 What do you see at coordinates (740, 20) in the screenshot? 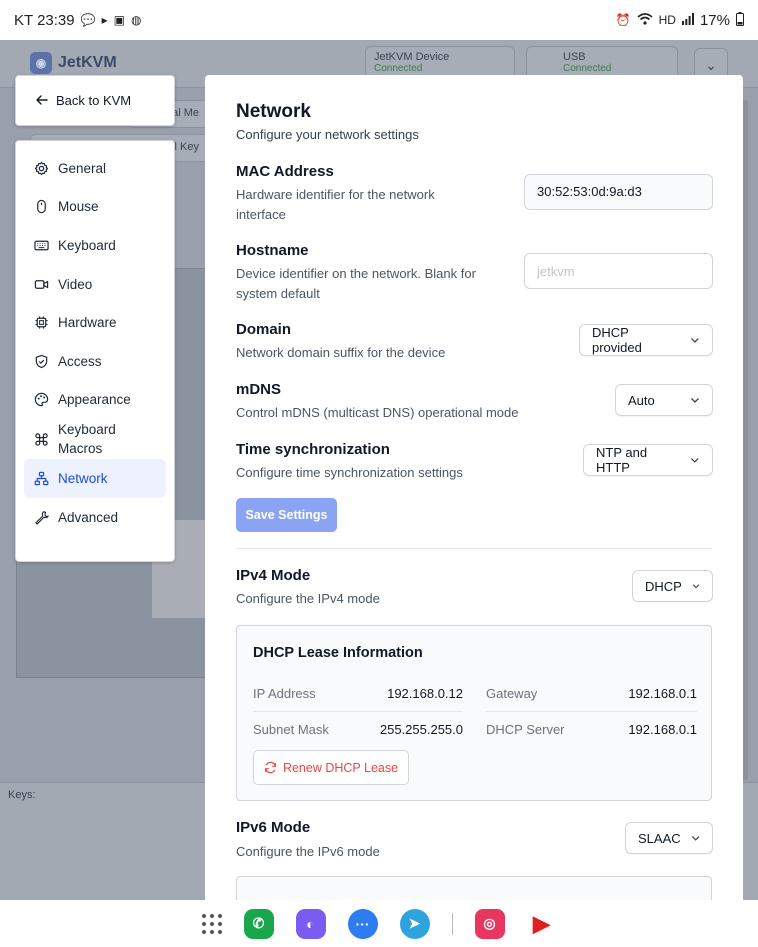
I see `battery-icon` at bounding box center [740, 20].